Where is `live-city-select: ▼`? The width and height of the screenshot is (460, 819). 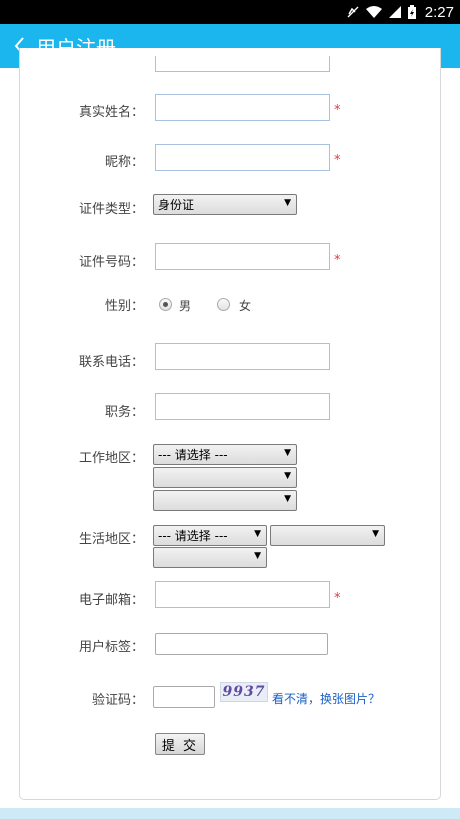
live-city-select: ▼ is located at coordinates (327, 535).